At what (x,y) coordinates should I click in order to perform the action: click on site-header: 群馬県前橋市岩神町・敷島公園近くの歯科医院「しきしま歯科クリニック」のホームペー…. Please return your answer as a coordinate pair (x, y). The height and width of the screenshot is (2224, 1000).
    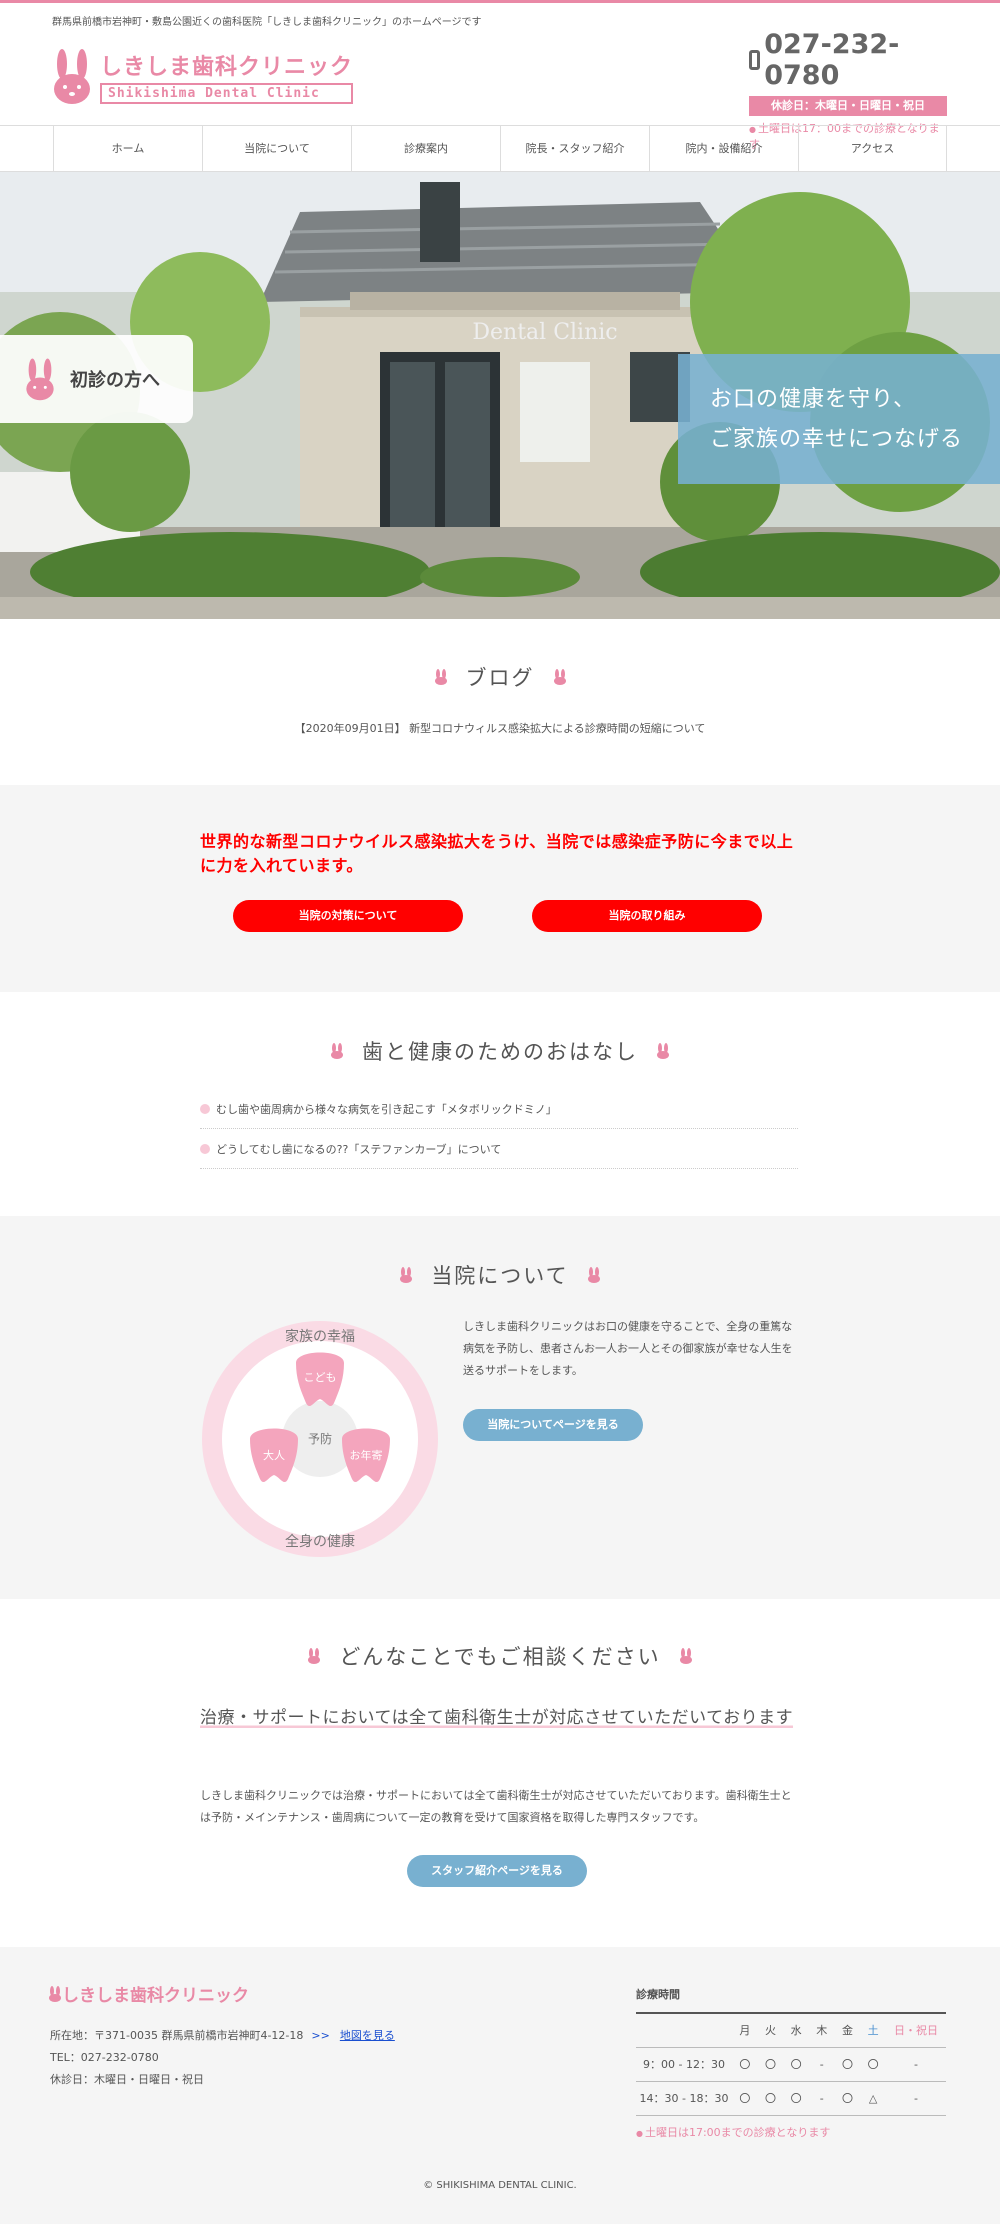
    Looking at the image, I should click on (500, 77).